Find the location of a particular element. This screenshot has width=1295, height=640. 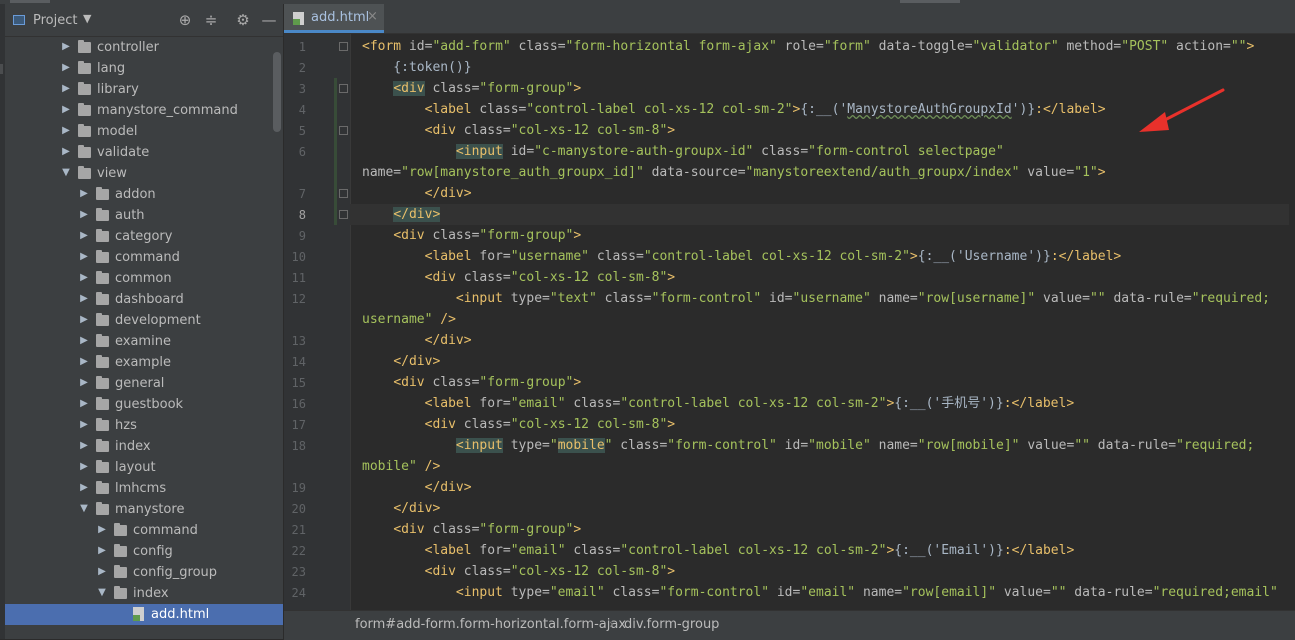

code-line: mobile" /> is located at coordinates (401, 466).